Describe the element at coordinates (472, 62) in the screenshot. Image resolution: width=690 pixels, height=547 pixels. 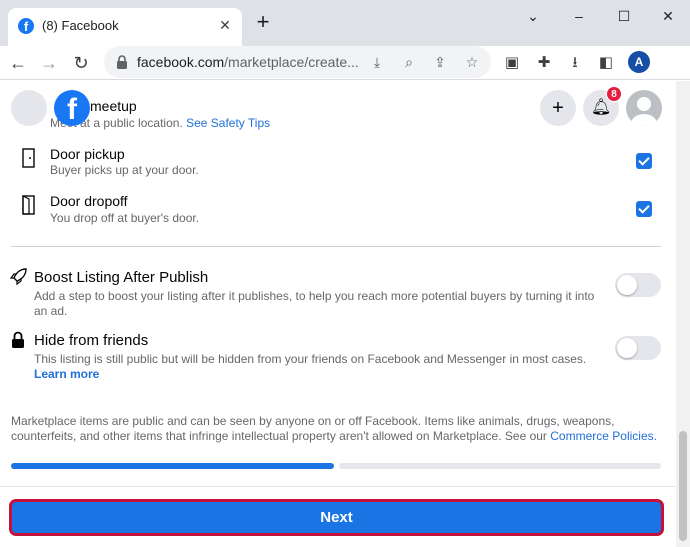
I see `bookmark-star-icon: ☆` at that location.